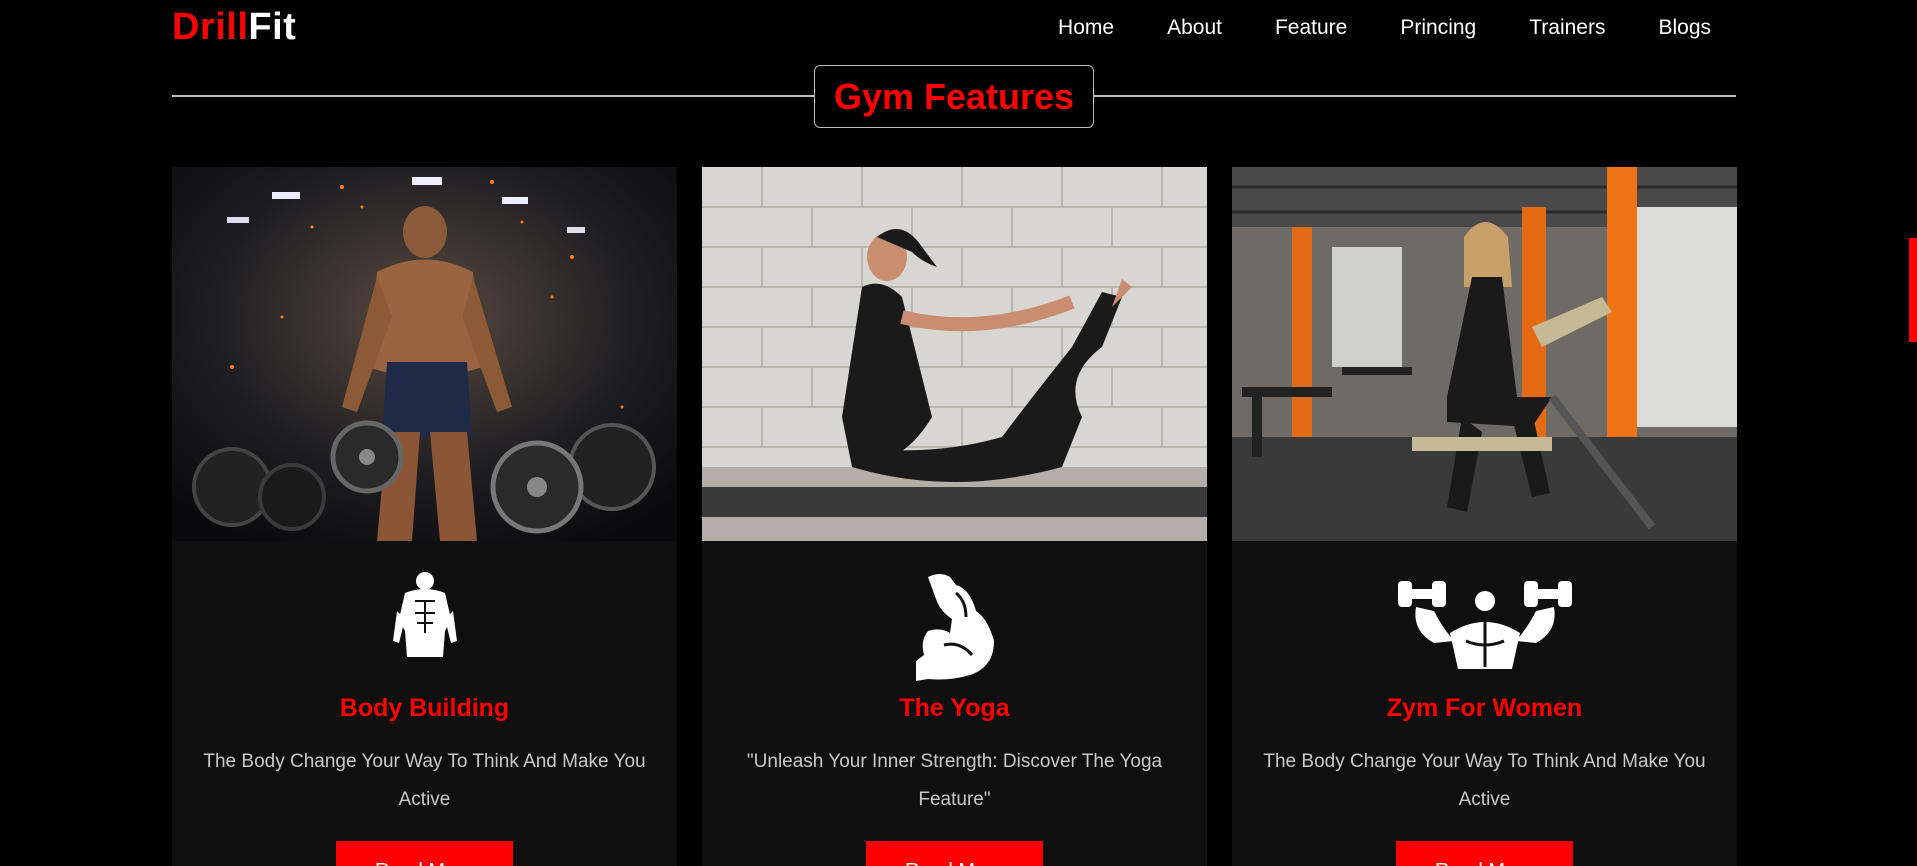 The width and height of the screenshot is (1917, 866). I want to click on bodybuilder-icon, so click(424, 614).